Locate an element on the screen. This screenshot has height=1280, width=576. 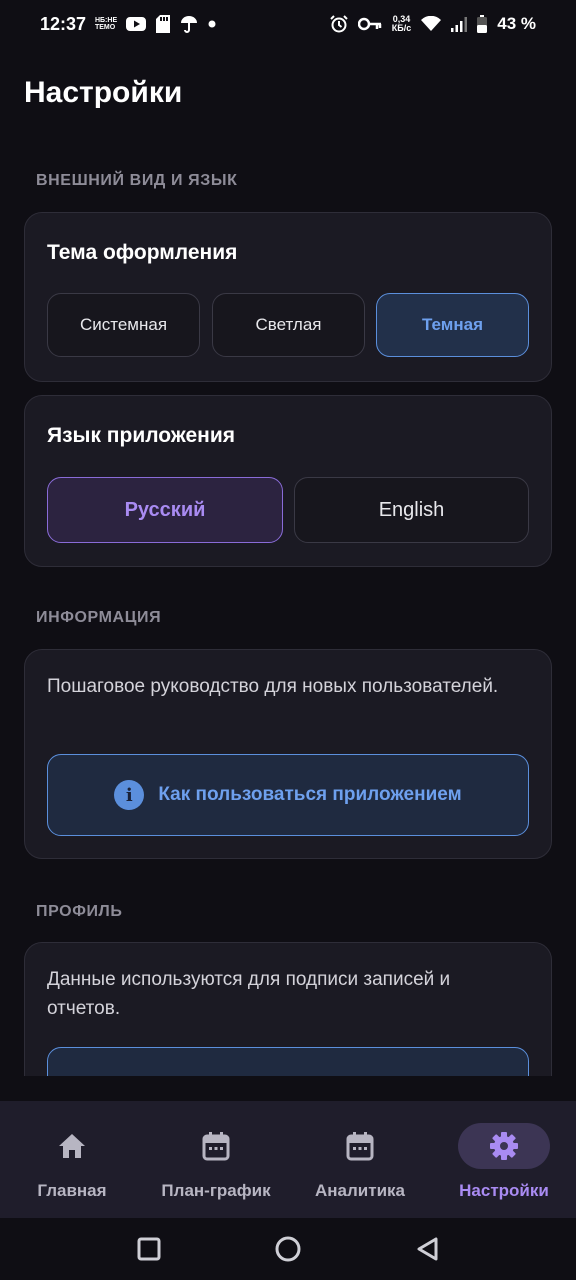
cellular-signal-icon is located at coordinates (459, 24).